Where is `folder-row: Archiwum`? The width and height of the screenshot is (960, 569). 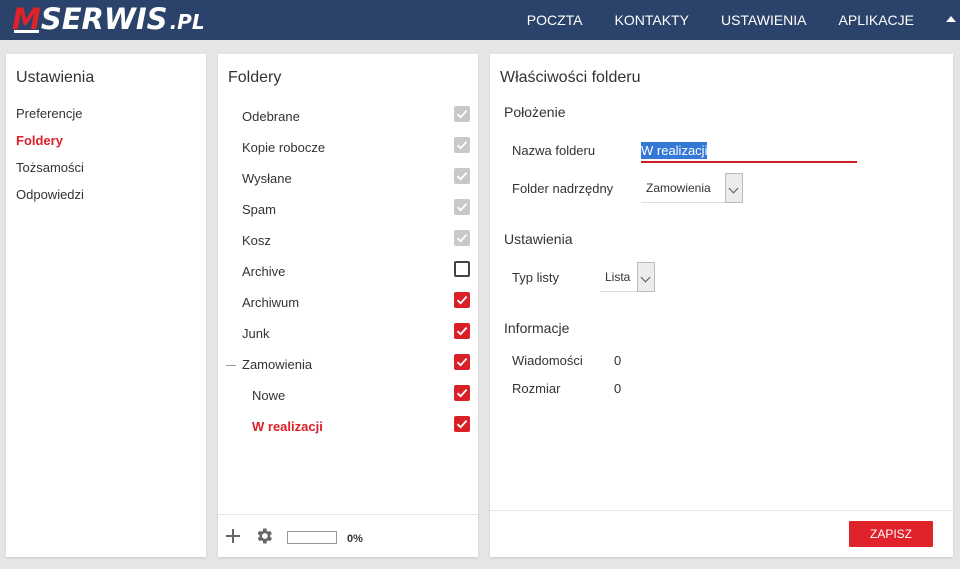
folder-row: Archiwum is located at coordinates (348, 302).